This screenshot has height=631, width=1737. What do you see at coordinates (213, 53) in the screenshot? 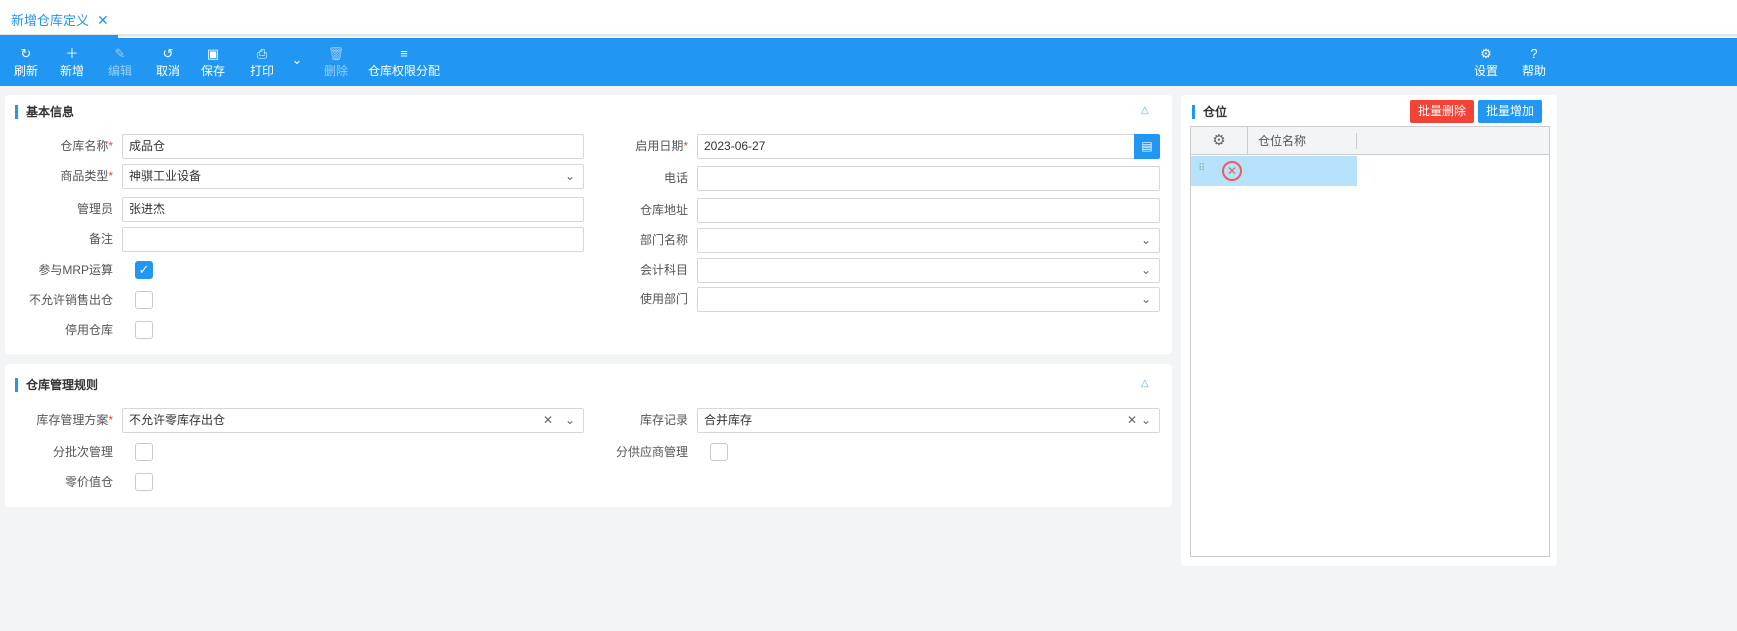
I see `save-icon: ▣` at bounding box center [213, 53].